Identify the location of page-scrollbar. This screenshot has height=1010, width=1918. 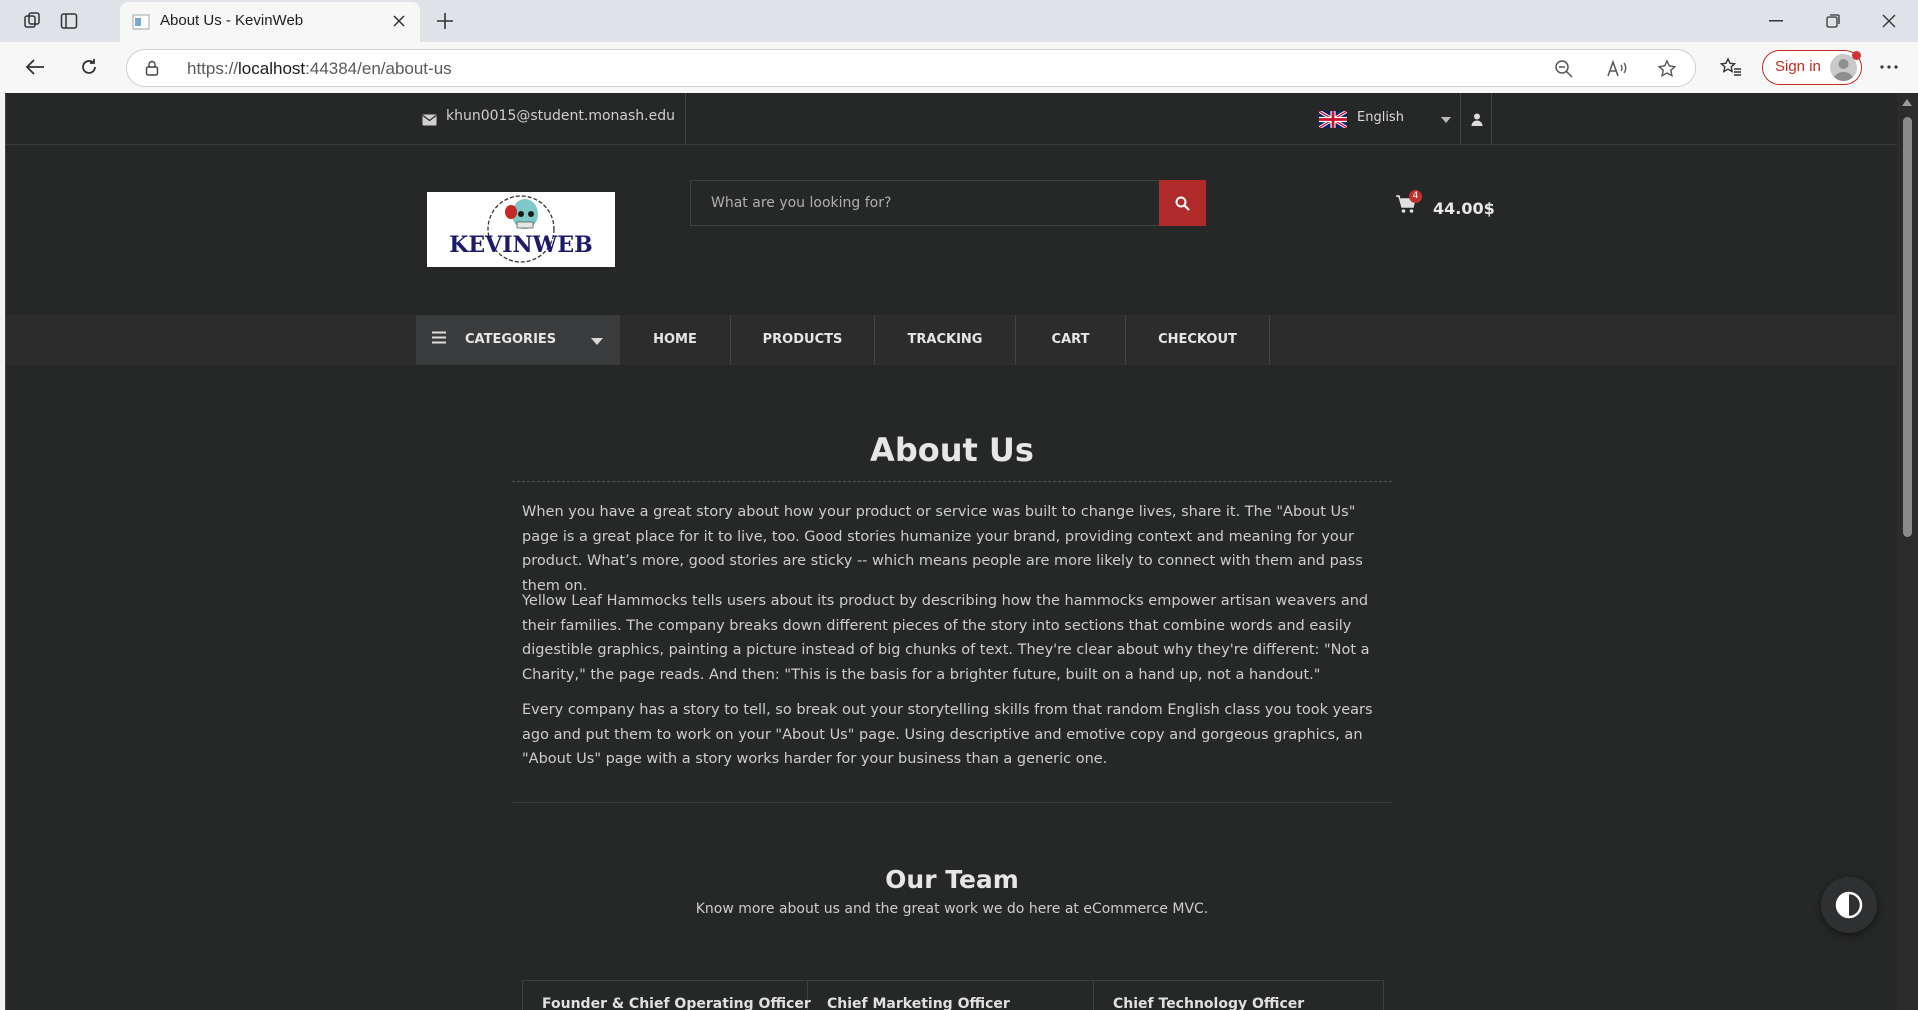
(1907, 551).